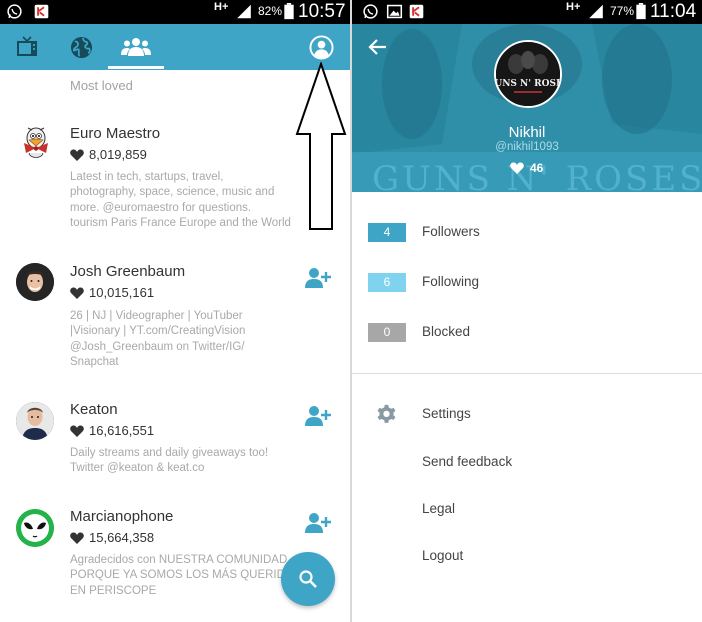 The image size is (702, 622). I want to click on bio-line: @Josh_Greenbaum on Twitter/IG/, so click(157, 346).